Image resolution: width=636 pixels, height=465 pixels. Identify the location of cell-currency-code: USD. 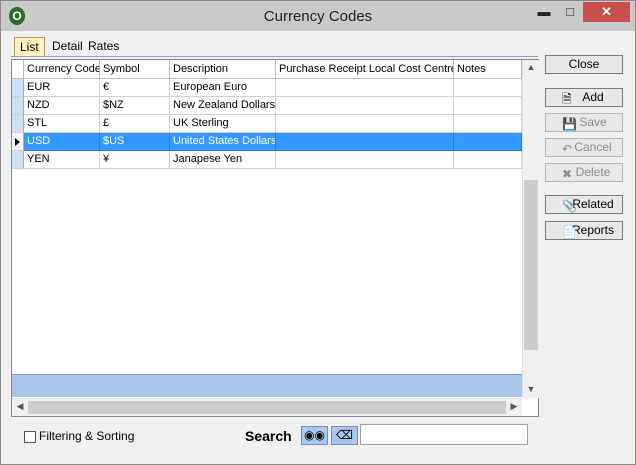
(62, 142).